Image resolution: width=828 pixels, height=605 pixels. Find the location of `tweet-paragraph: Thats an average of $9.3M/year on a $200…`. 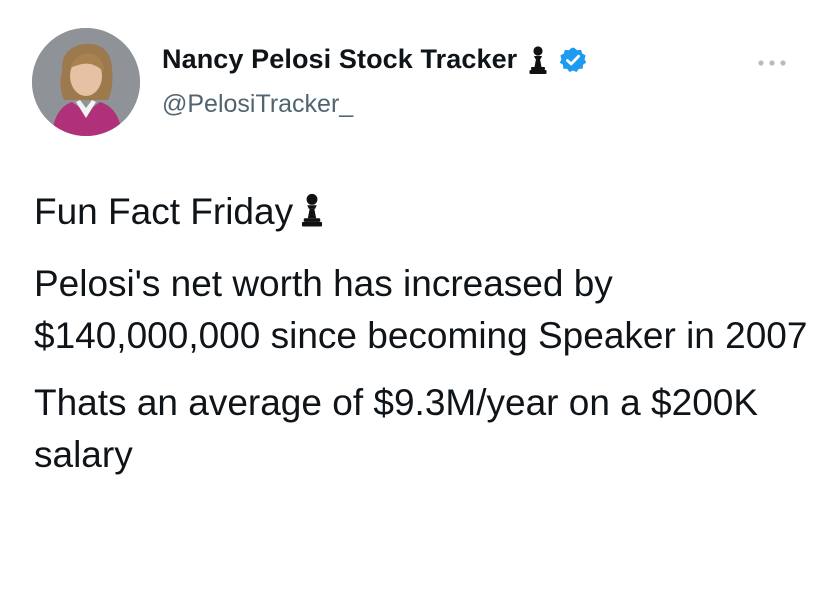

tweet-paragraph: Thats an average of $9.3M/year on a $200… is located at coordinates (396, 428).